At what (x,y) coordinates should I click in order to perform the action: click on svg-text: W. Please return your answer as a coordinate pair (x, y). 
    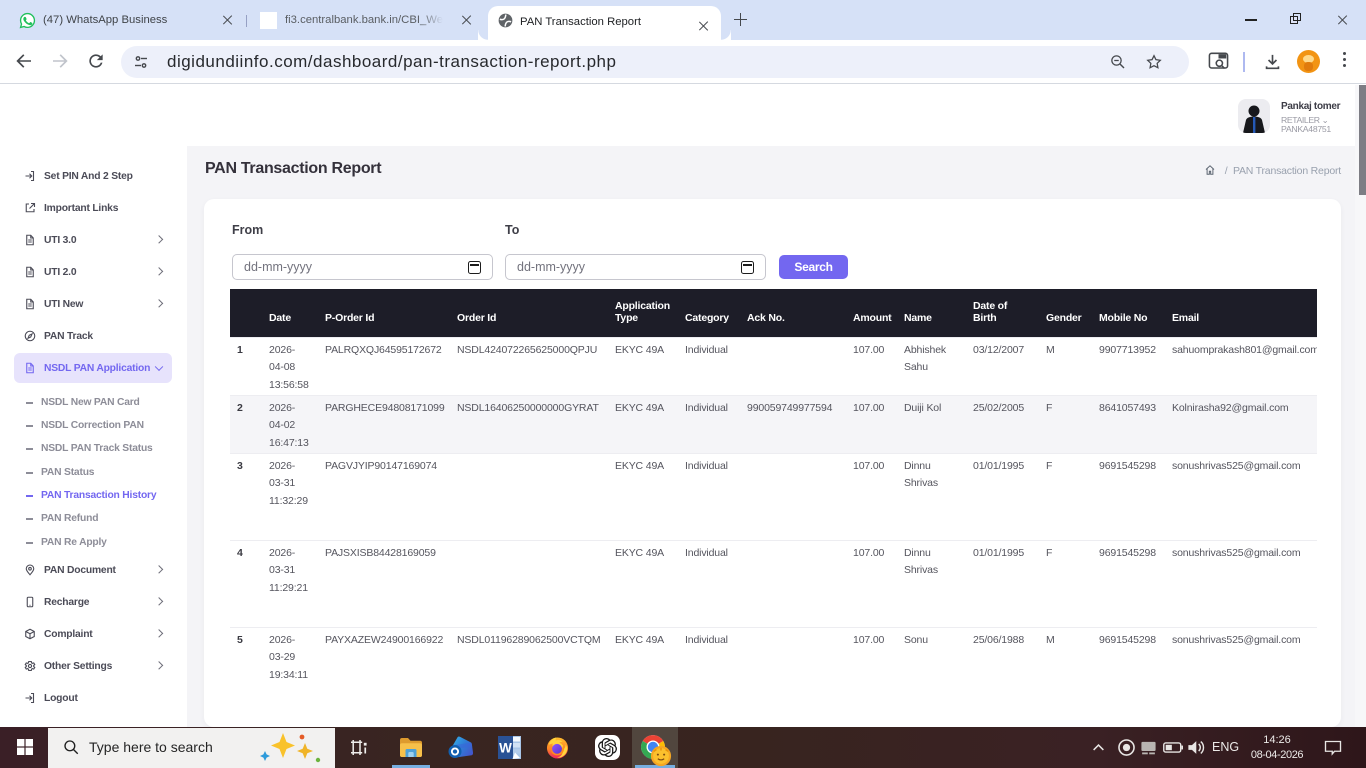
    Looking at the image, I should click on (505, 748).